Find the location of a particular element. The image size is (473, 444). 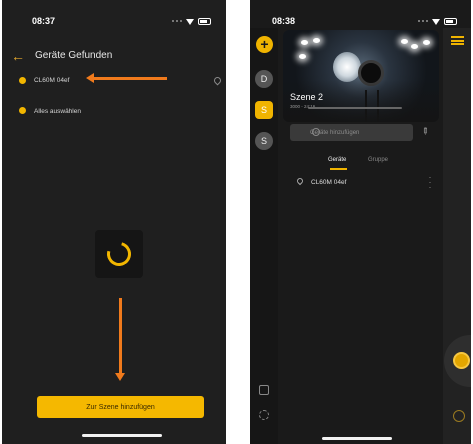

annotation-arrow-left is located at coordinates (126, 78).